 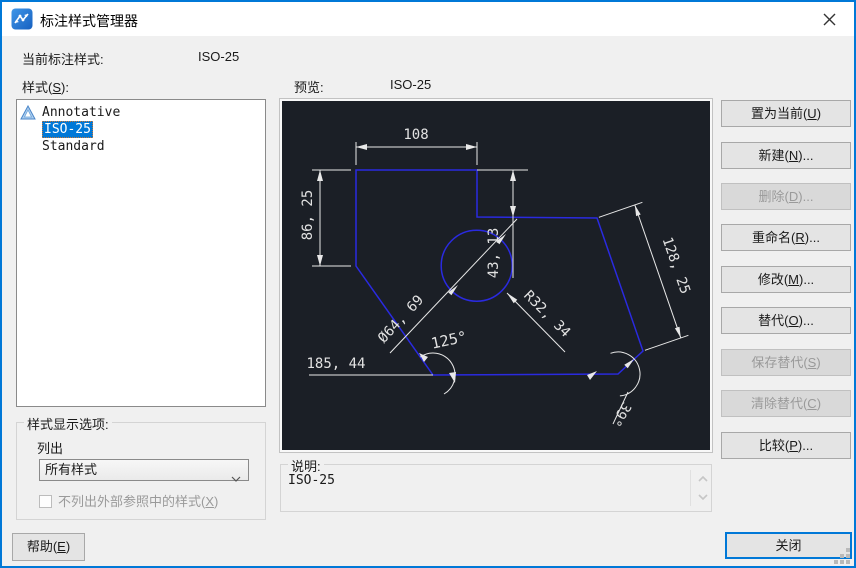 What do you see at coordinates (50, 448) in the screenshot?
I see `list-filter-label: 列出` at bounding box center [50, 448].